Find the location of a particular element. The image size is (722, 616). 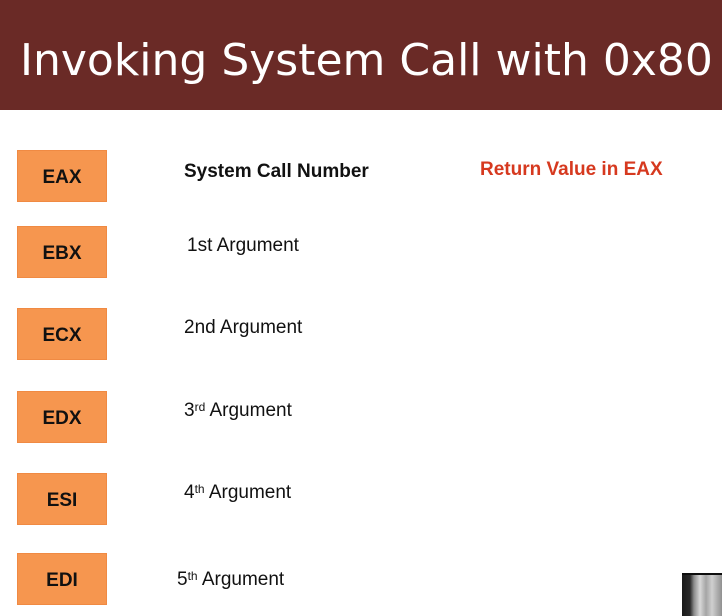

register-box-edx: EDX is located at coordinates (62, 417).